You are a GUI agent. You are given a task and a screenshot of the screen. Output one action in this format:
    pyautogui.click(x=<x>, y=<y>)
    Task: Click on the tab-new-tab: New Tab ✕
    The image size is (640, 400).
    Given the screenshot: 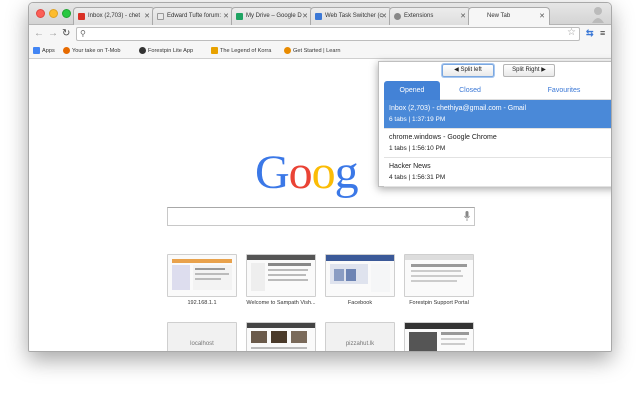 What is the action you would take?
    pyautogui.click(x=509, y=16)
    